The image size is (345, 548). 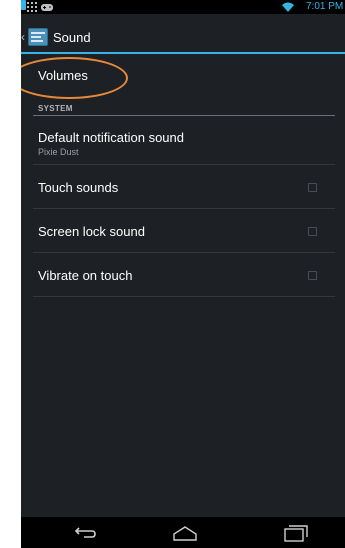 What do you see at coordinates (325, 6) in the screenshot?
I see `status-time: 7:01 PM` at bounding box center [325, 6].